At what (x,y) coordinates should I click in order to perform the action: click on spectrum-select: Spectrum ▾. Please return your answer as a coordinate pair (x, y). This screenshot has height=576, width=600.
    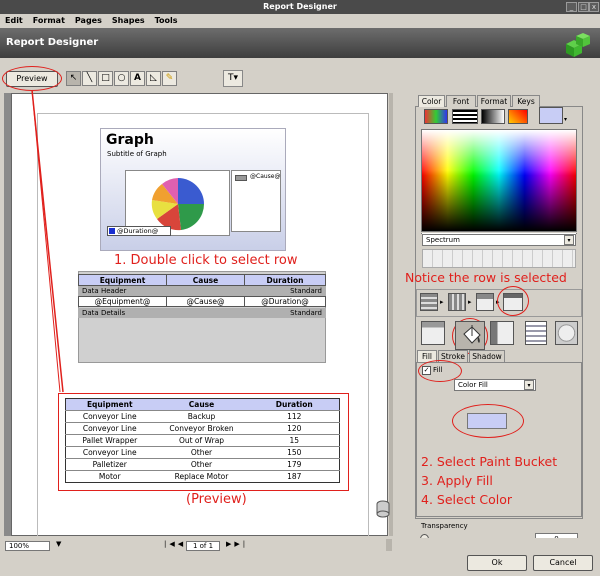
    Looking at the image, I should click on (499, 240).